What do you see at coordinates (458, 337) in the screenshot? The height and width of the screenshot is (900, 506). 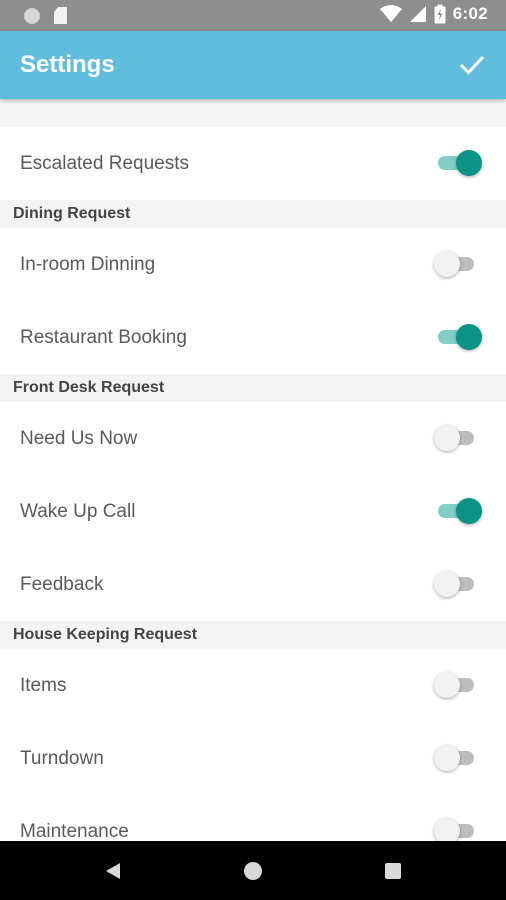 I see `restaurant-booking-switch` at bounding box center [458, 337].